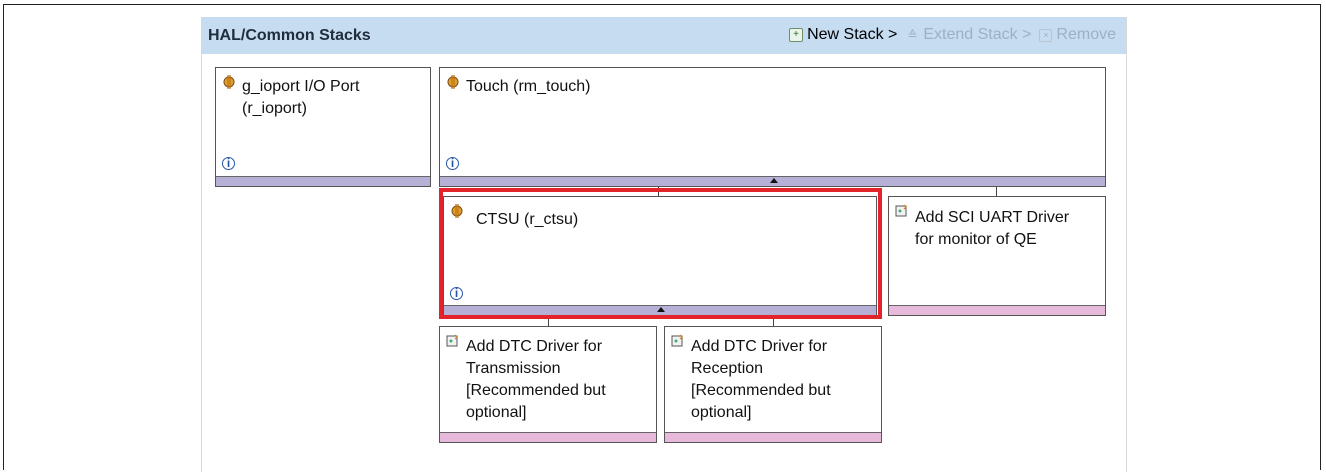 Image resolution: width=1326 pixels, height=472 pixels. Describe the element at coordinates (1086, 34) in the screenshot. I see `remove-label: Remove` at that location.